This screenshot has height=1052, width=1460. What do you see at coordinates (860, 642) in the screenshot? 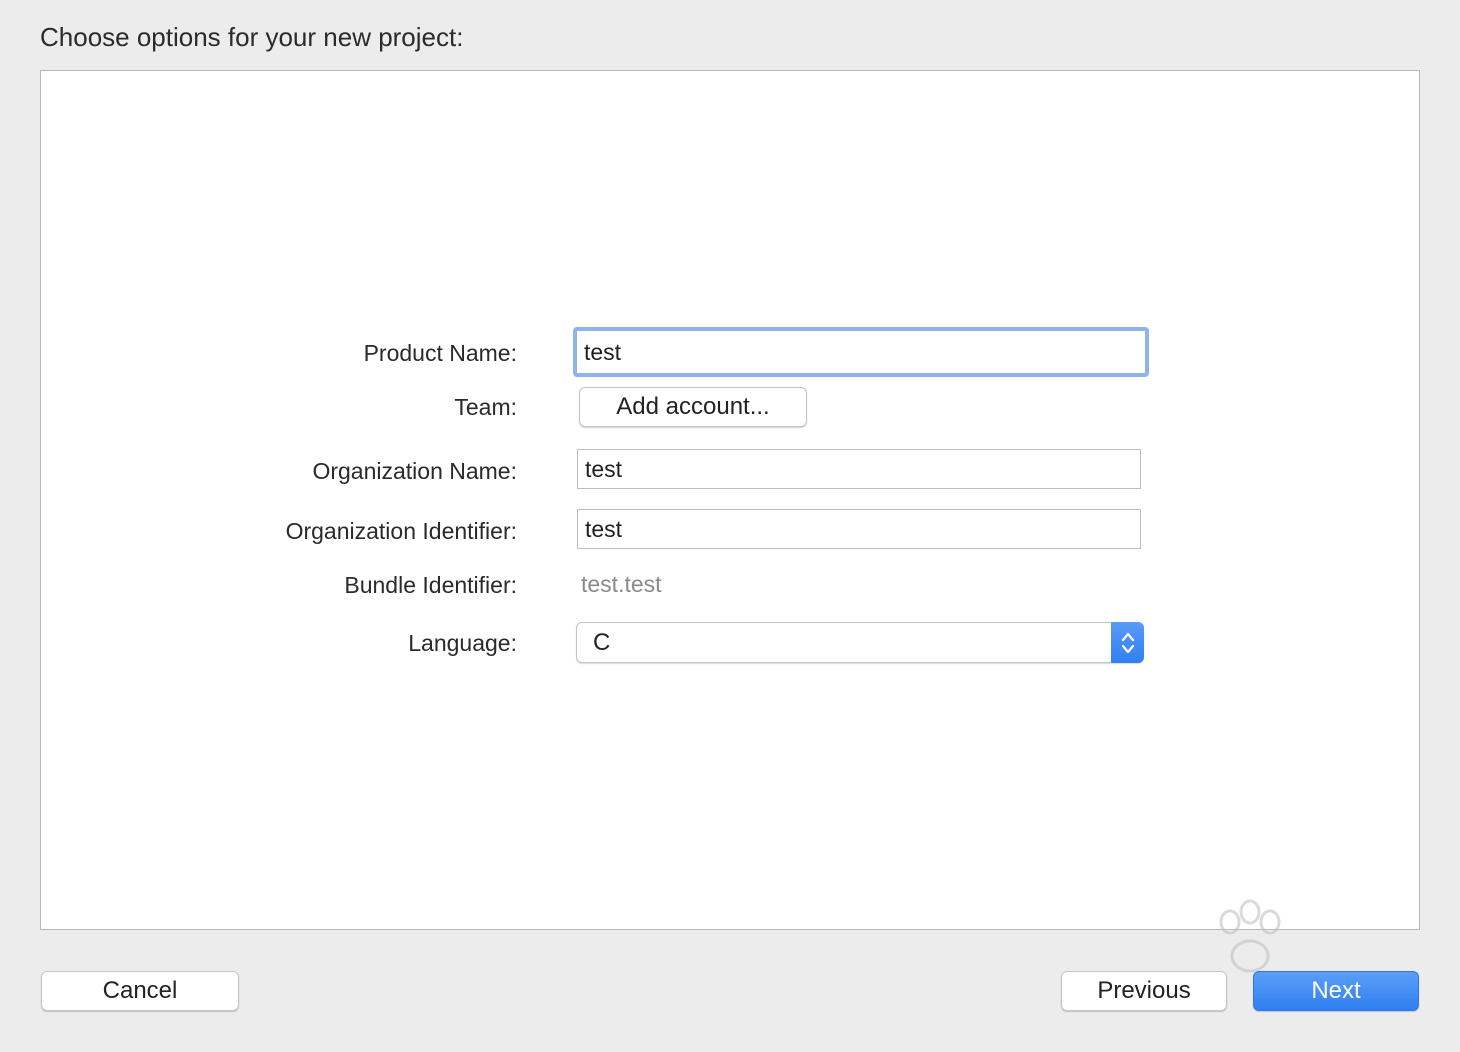
I see `language-select: C` at bounding box center [860, 642].